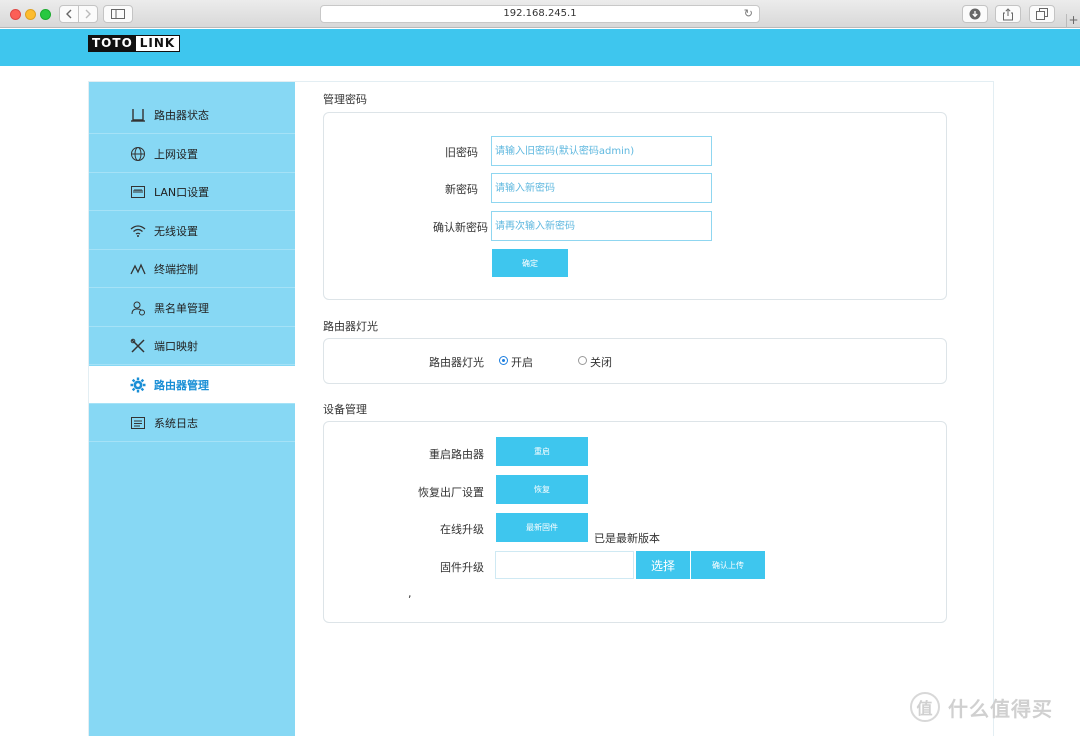 The width and height of the screenshot is (1080, 736). I want to click on site-header: TOTO LINK, so click(540, 47).